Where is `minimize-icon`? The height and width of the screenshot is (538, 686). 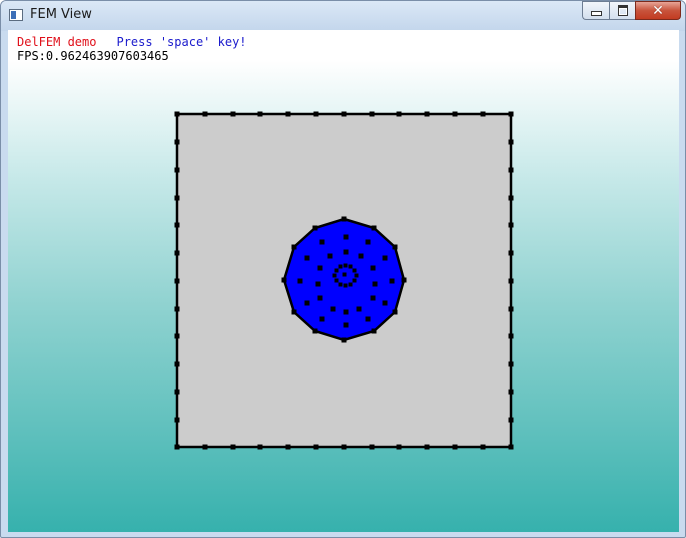
minimize-icon is located at coordinates (596, 13).